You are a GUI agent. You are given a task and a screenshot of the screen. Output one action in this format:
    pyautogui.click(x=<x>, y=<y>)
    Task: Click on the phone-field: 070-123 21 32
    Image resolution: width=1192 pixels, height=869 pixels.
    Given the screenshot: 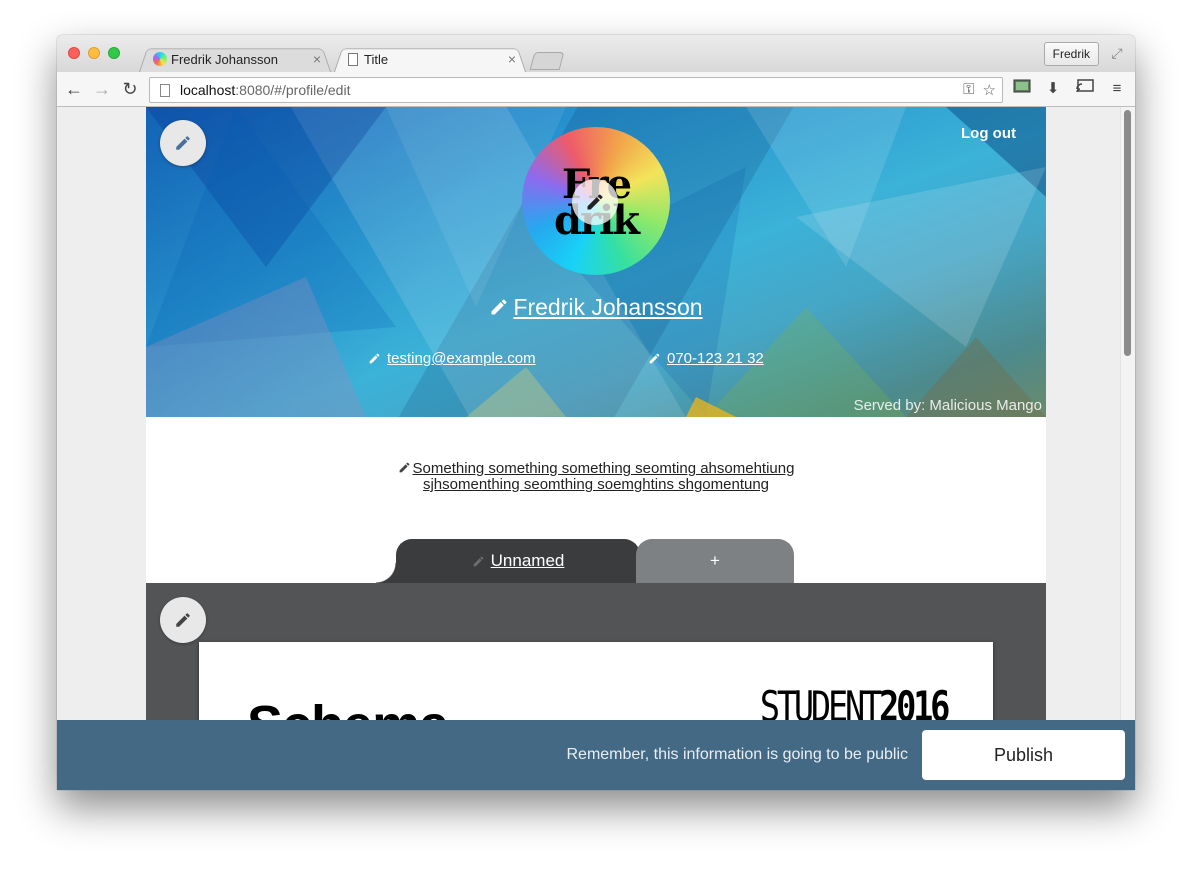 What is the action you would take?
    pyautogui.click(x=706, y=358)
    